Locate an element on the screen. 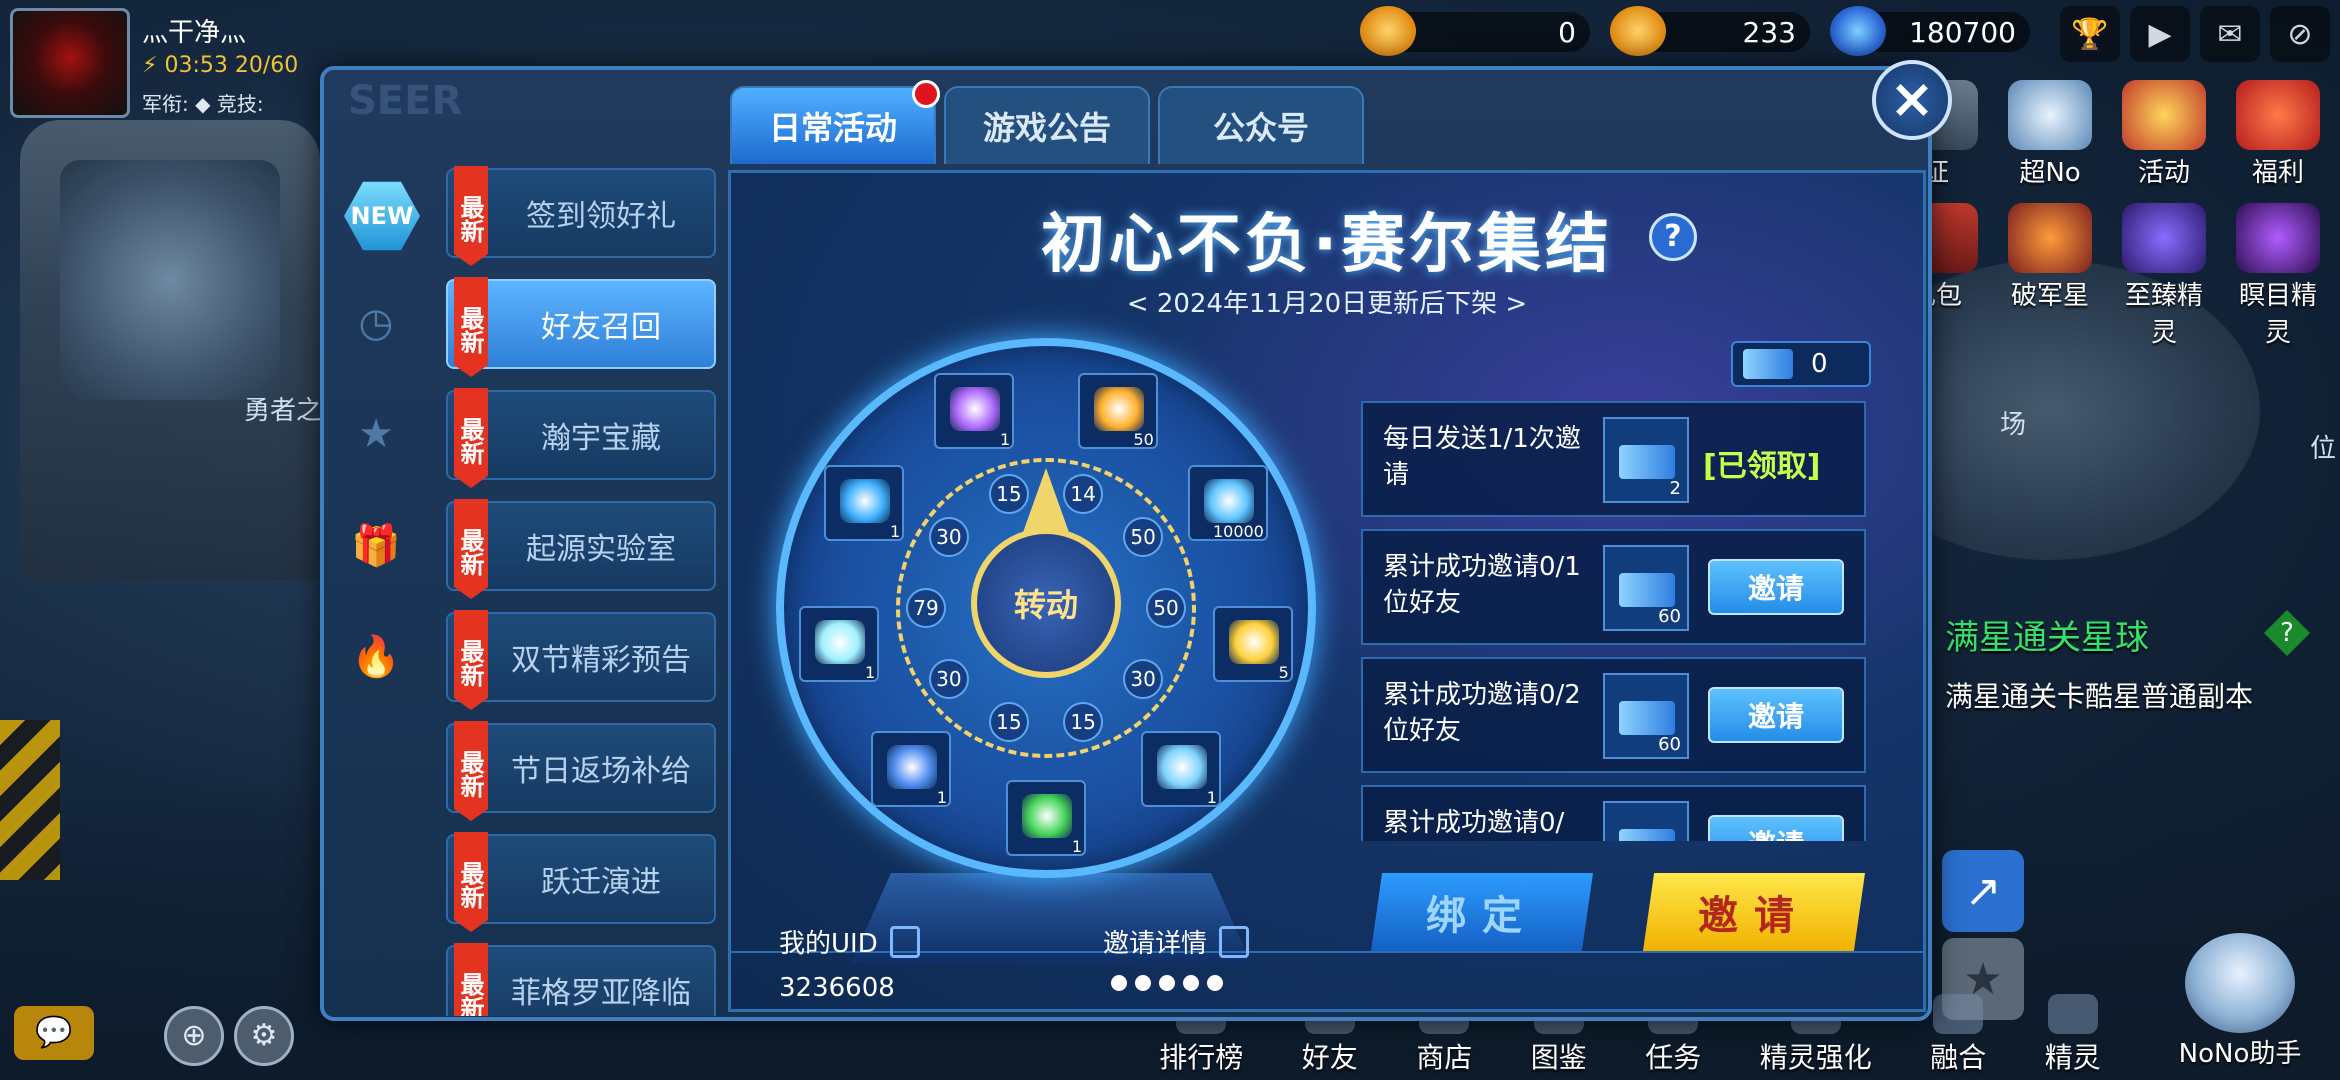  copy-icon is located at coordinates (904, 941).